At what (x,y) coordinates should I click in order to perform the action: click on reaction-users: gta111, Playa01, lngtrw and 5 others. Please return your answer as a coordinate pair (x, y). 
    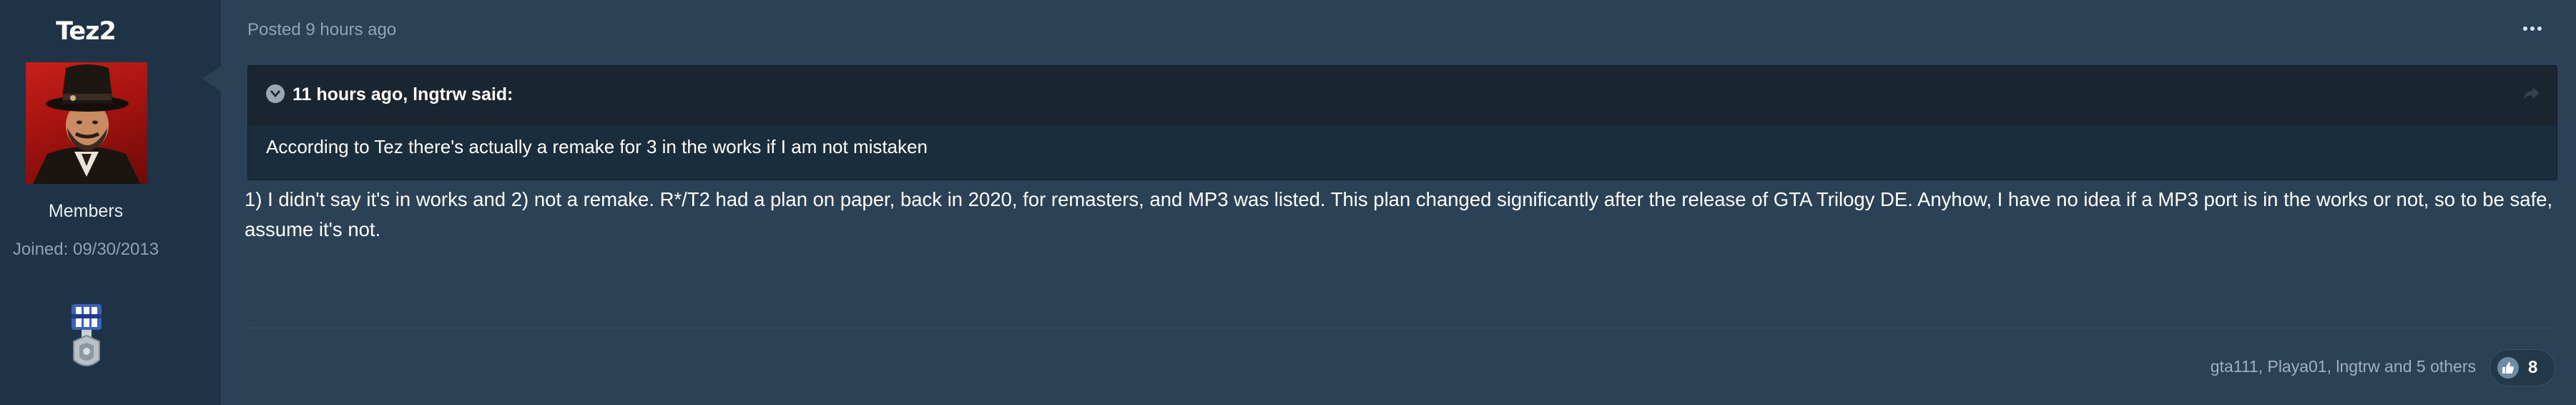
    Looking at the image, I should click on (2343, 366).